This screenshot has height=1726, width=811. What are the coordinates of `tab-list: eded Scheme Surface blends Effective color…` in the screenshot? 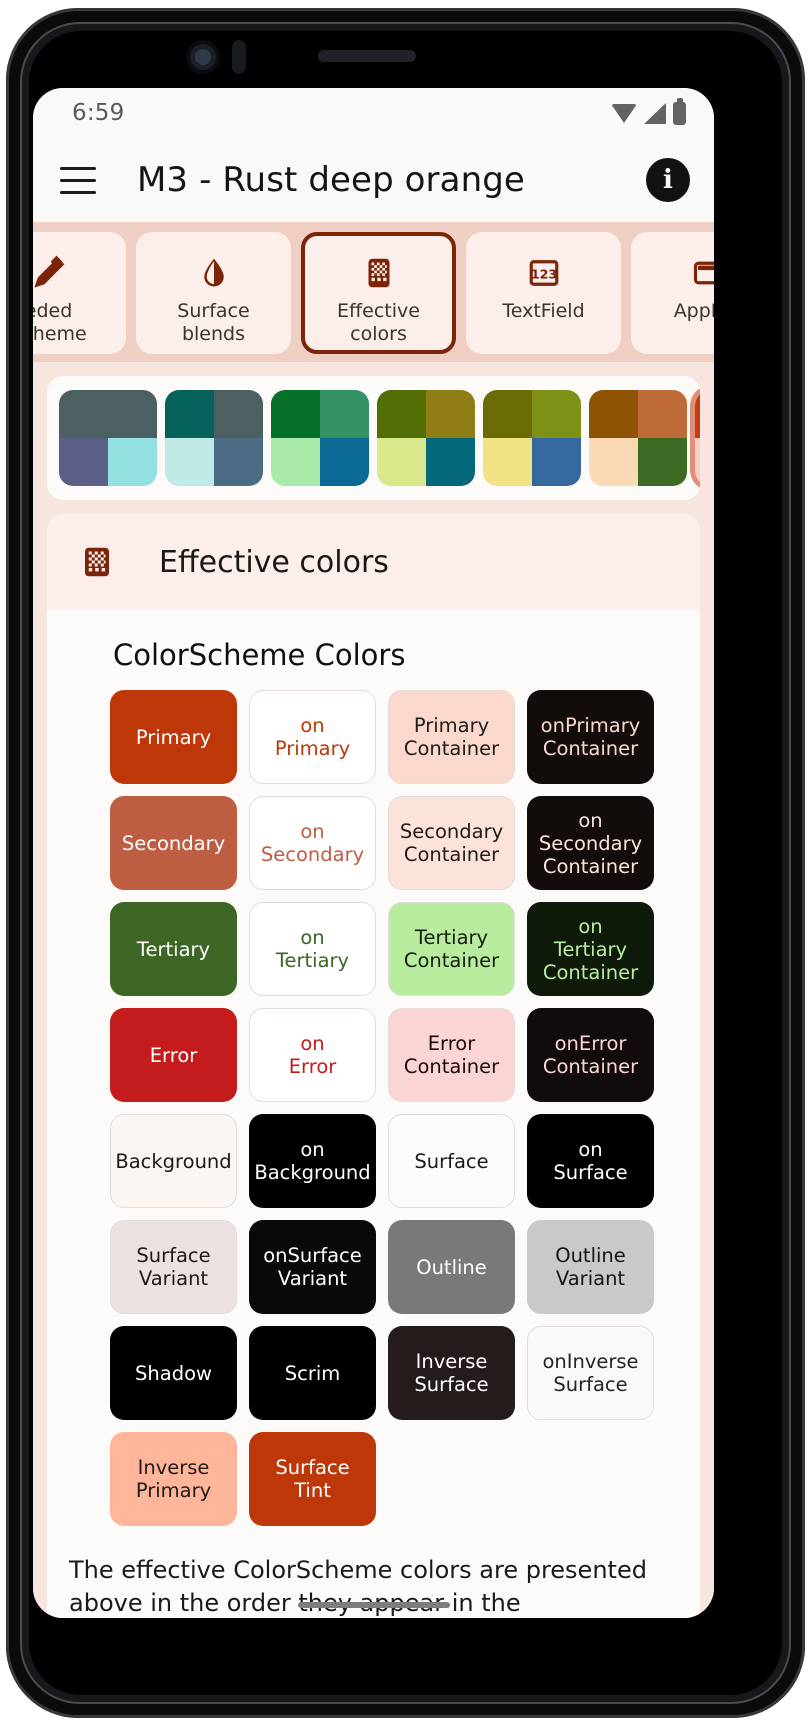 It's located at (373, 293).